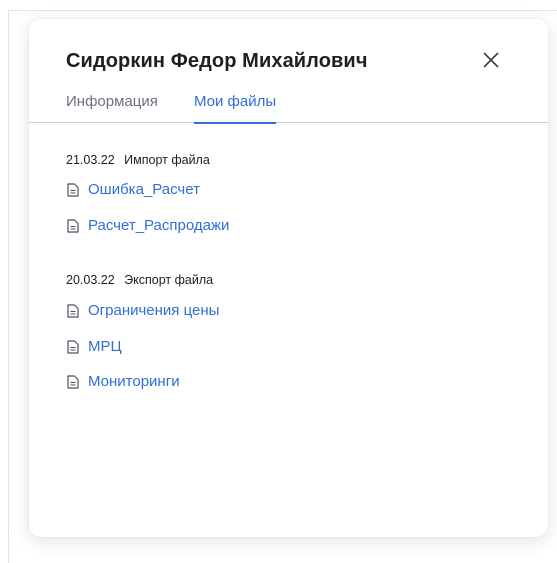  What do you see at coordinates (154, 310) in the screenshot?
I see `file-name: Ограничения цены` at bounding box center [154, 310].